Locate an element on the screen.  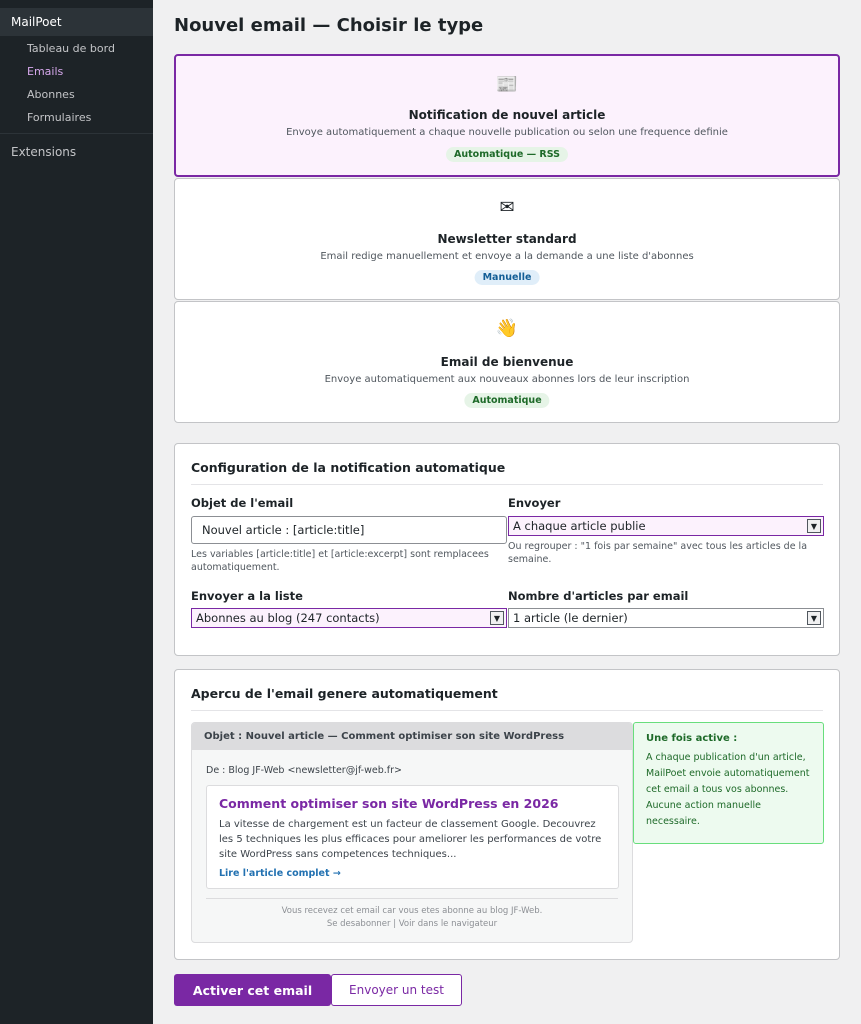
sidebar-item-dashboard: Tableau de bord is located at coordinates (71, 48).